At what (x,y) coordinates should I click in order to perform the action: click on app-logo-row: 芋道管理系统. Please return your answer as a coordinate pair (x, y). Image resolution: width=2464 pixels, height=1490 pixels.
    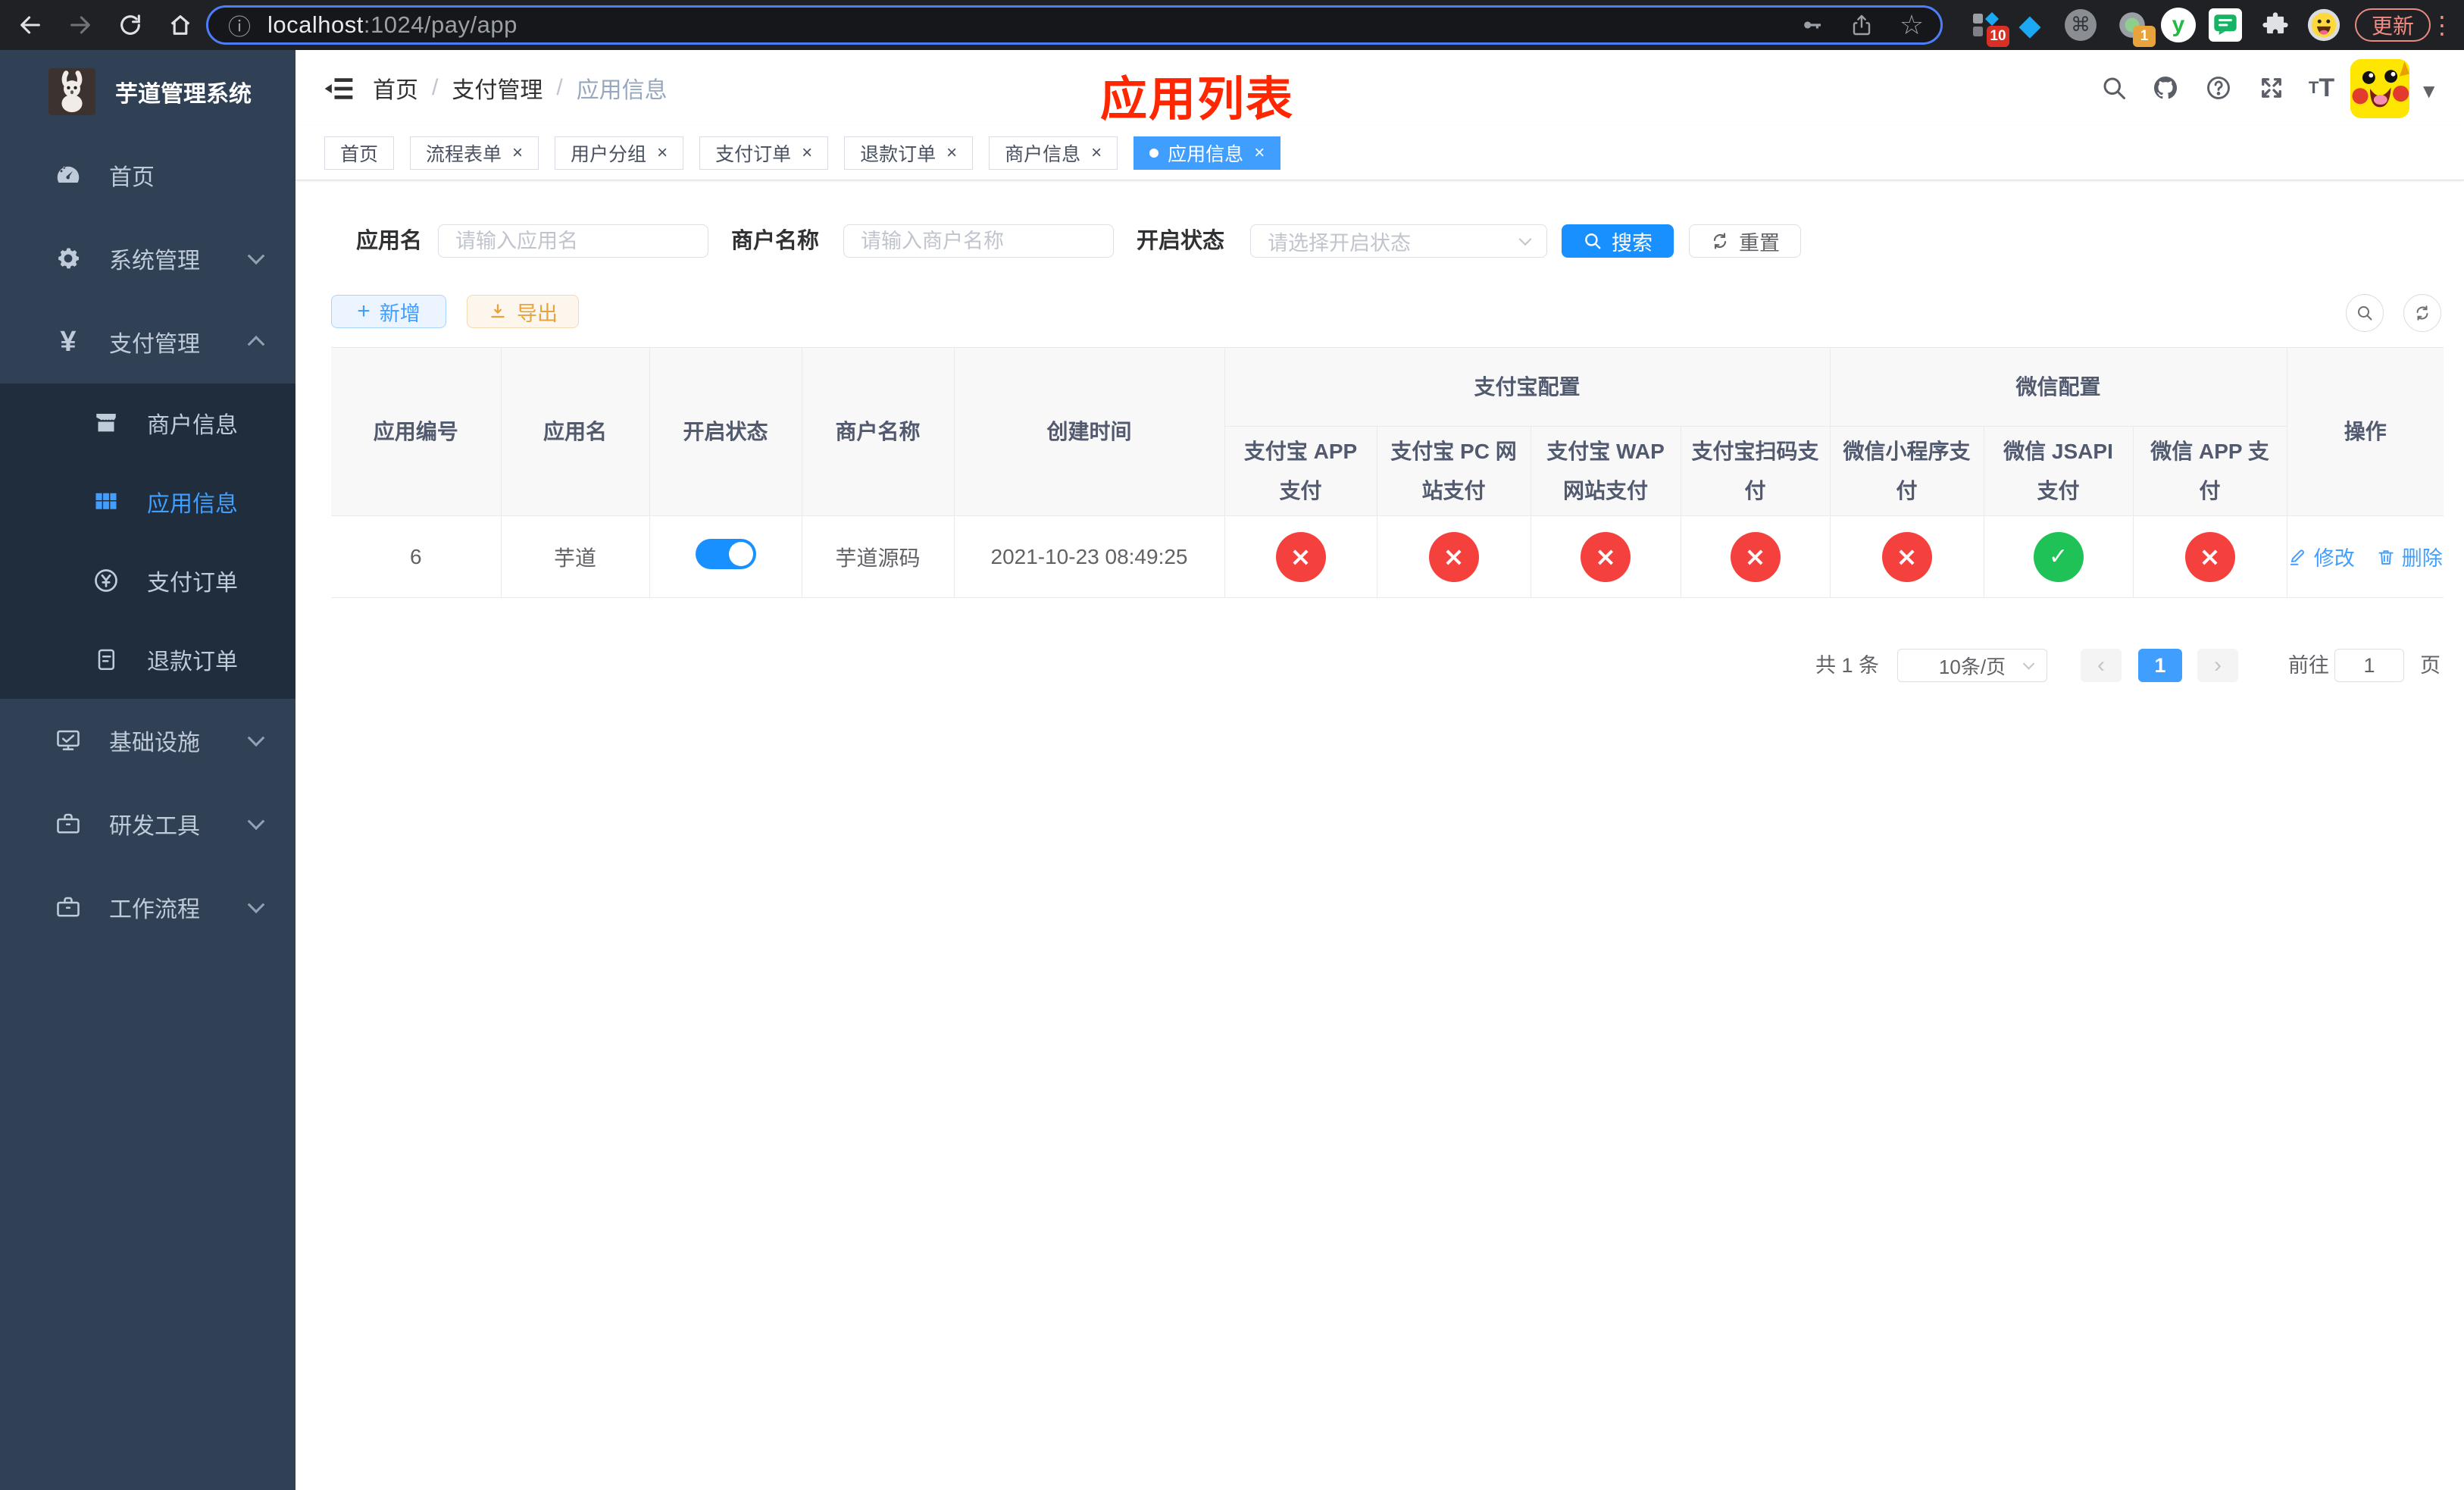
    Looking at the image, I should click on (147, 91).